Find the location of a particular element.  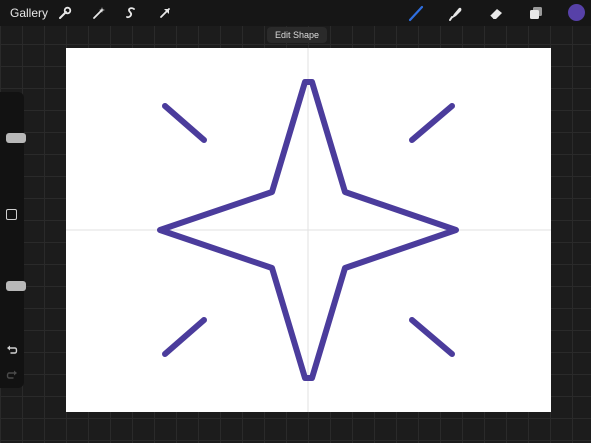

gallery-button: Gallery is located at coordinates (29, 13).